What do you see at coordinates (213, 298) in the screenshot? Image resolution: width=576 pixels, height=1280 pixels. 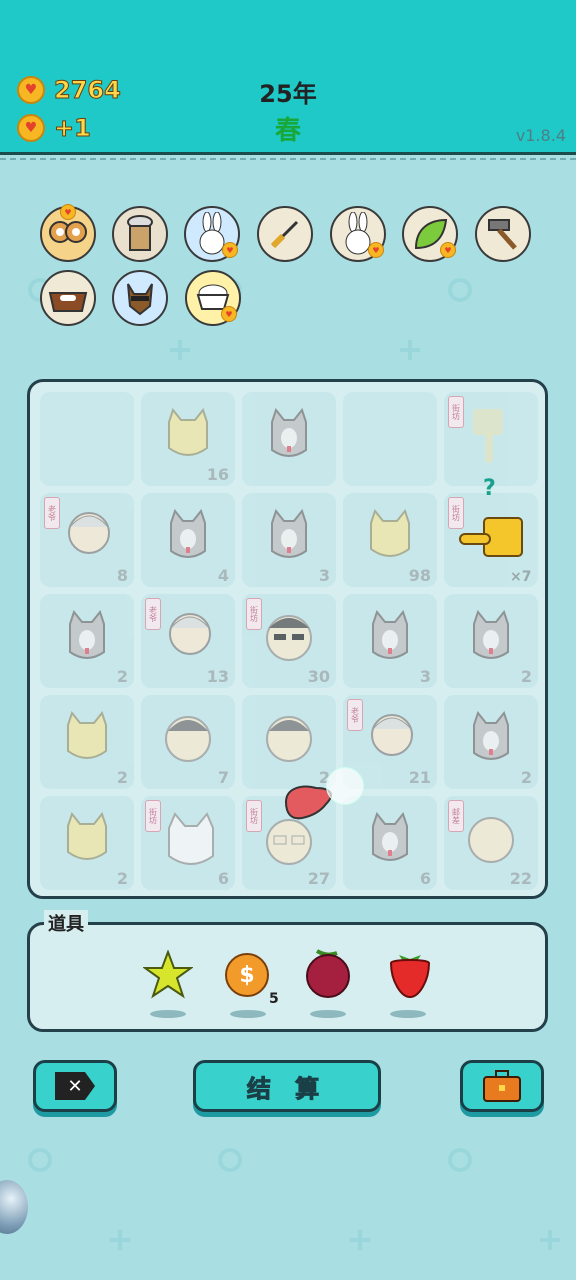 I see `rice-bowl-icon: ♥` at bounding box center [213, 298].